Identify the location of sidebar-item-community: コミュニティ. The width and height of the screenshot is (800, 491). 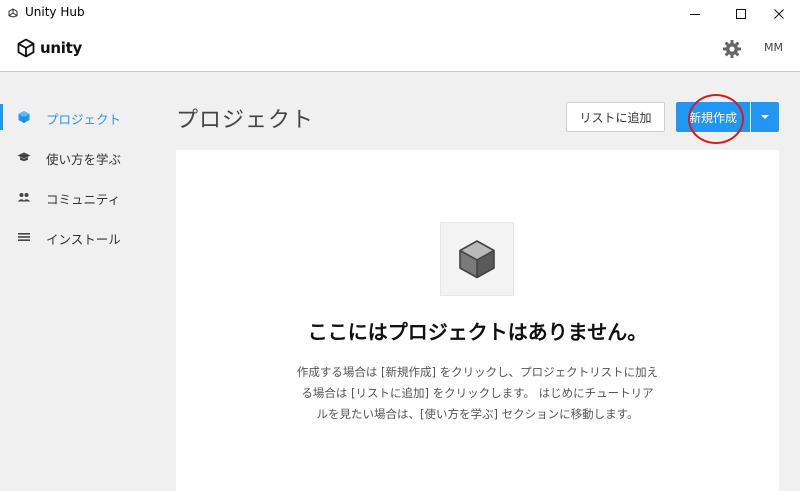
(80, 197).